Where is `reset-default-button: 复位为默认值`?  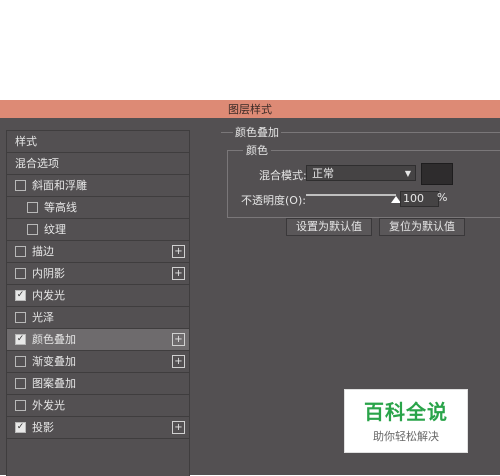 reset-default-button: 复位为默认值 is located at coordinates (422, 227).